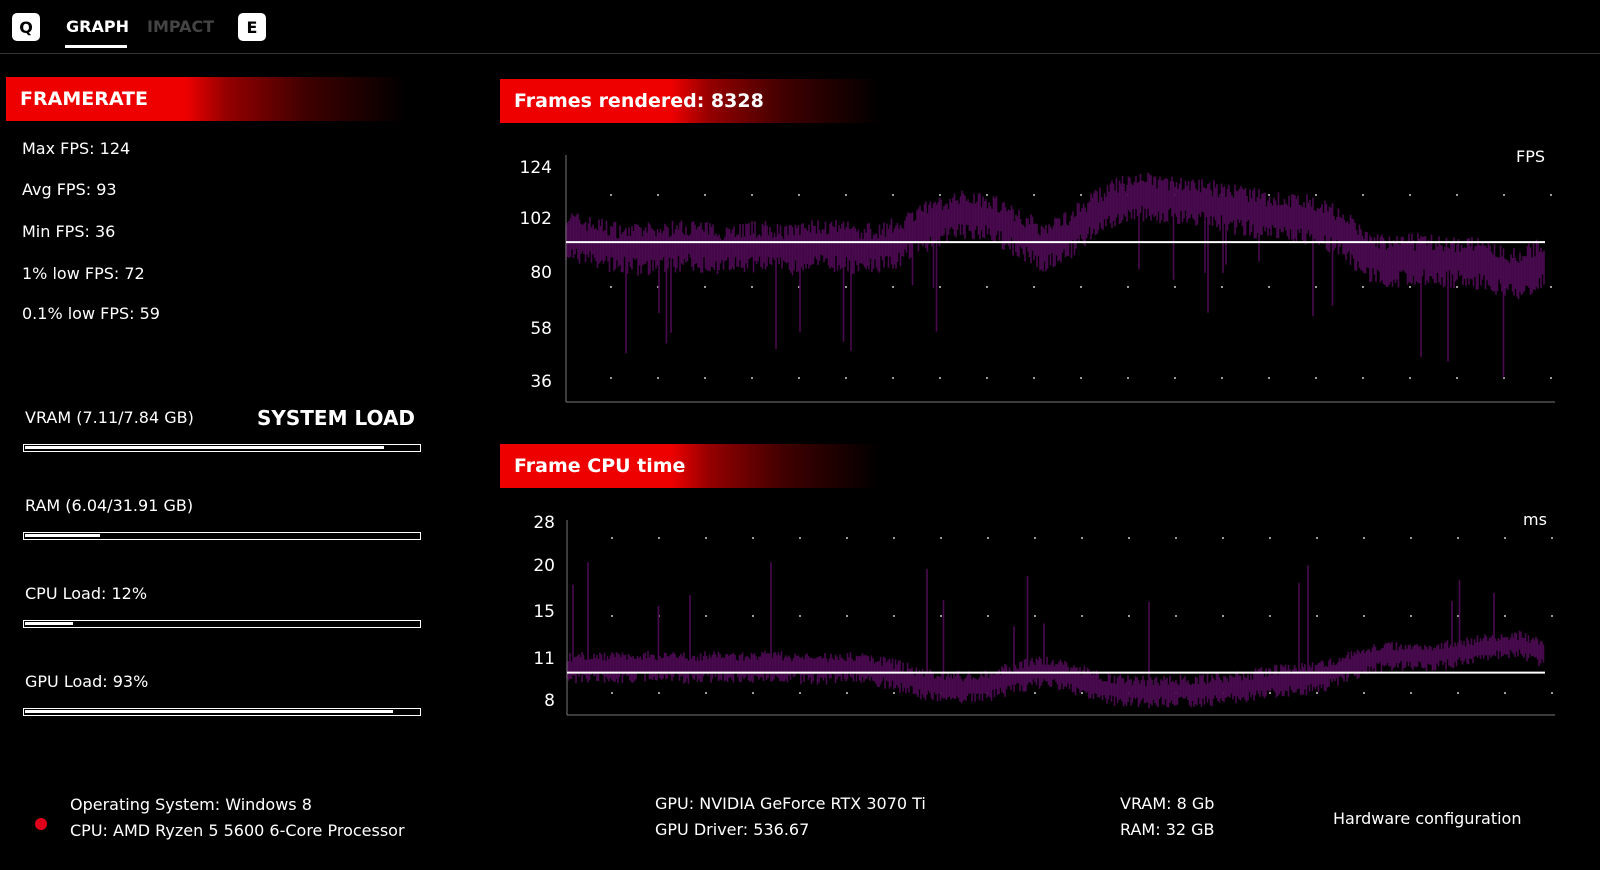 The image size is (1600, 870). I want to click on os-info: Operating System: Windows 8, so click(191, 804).